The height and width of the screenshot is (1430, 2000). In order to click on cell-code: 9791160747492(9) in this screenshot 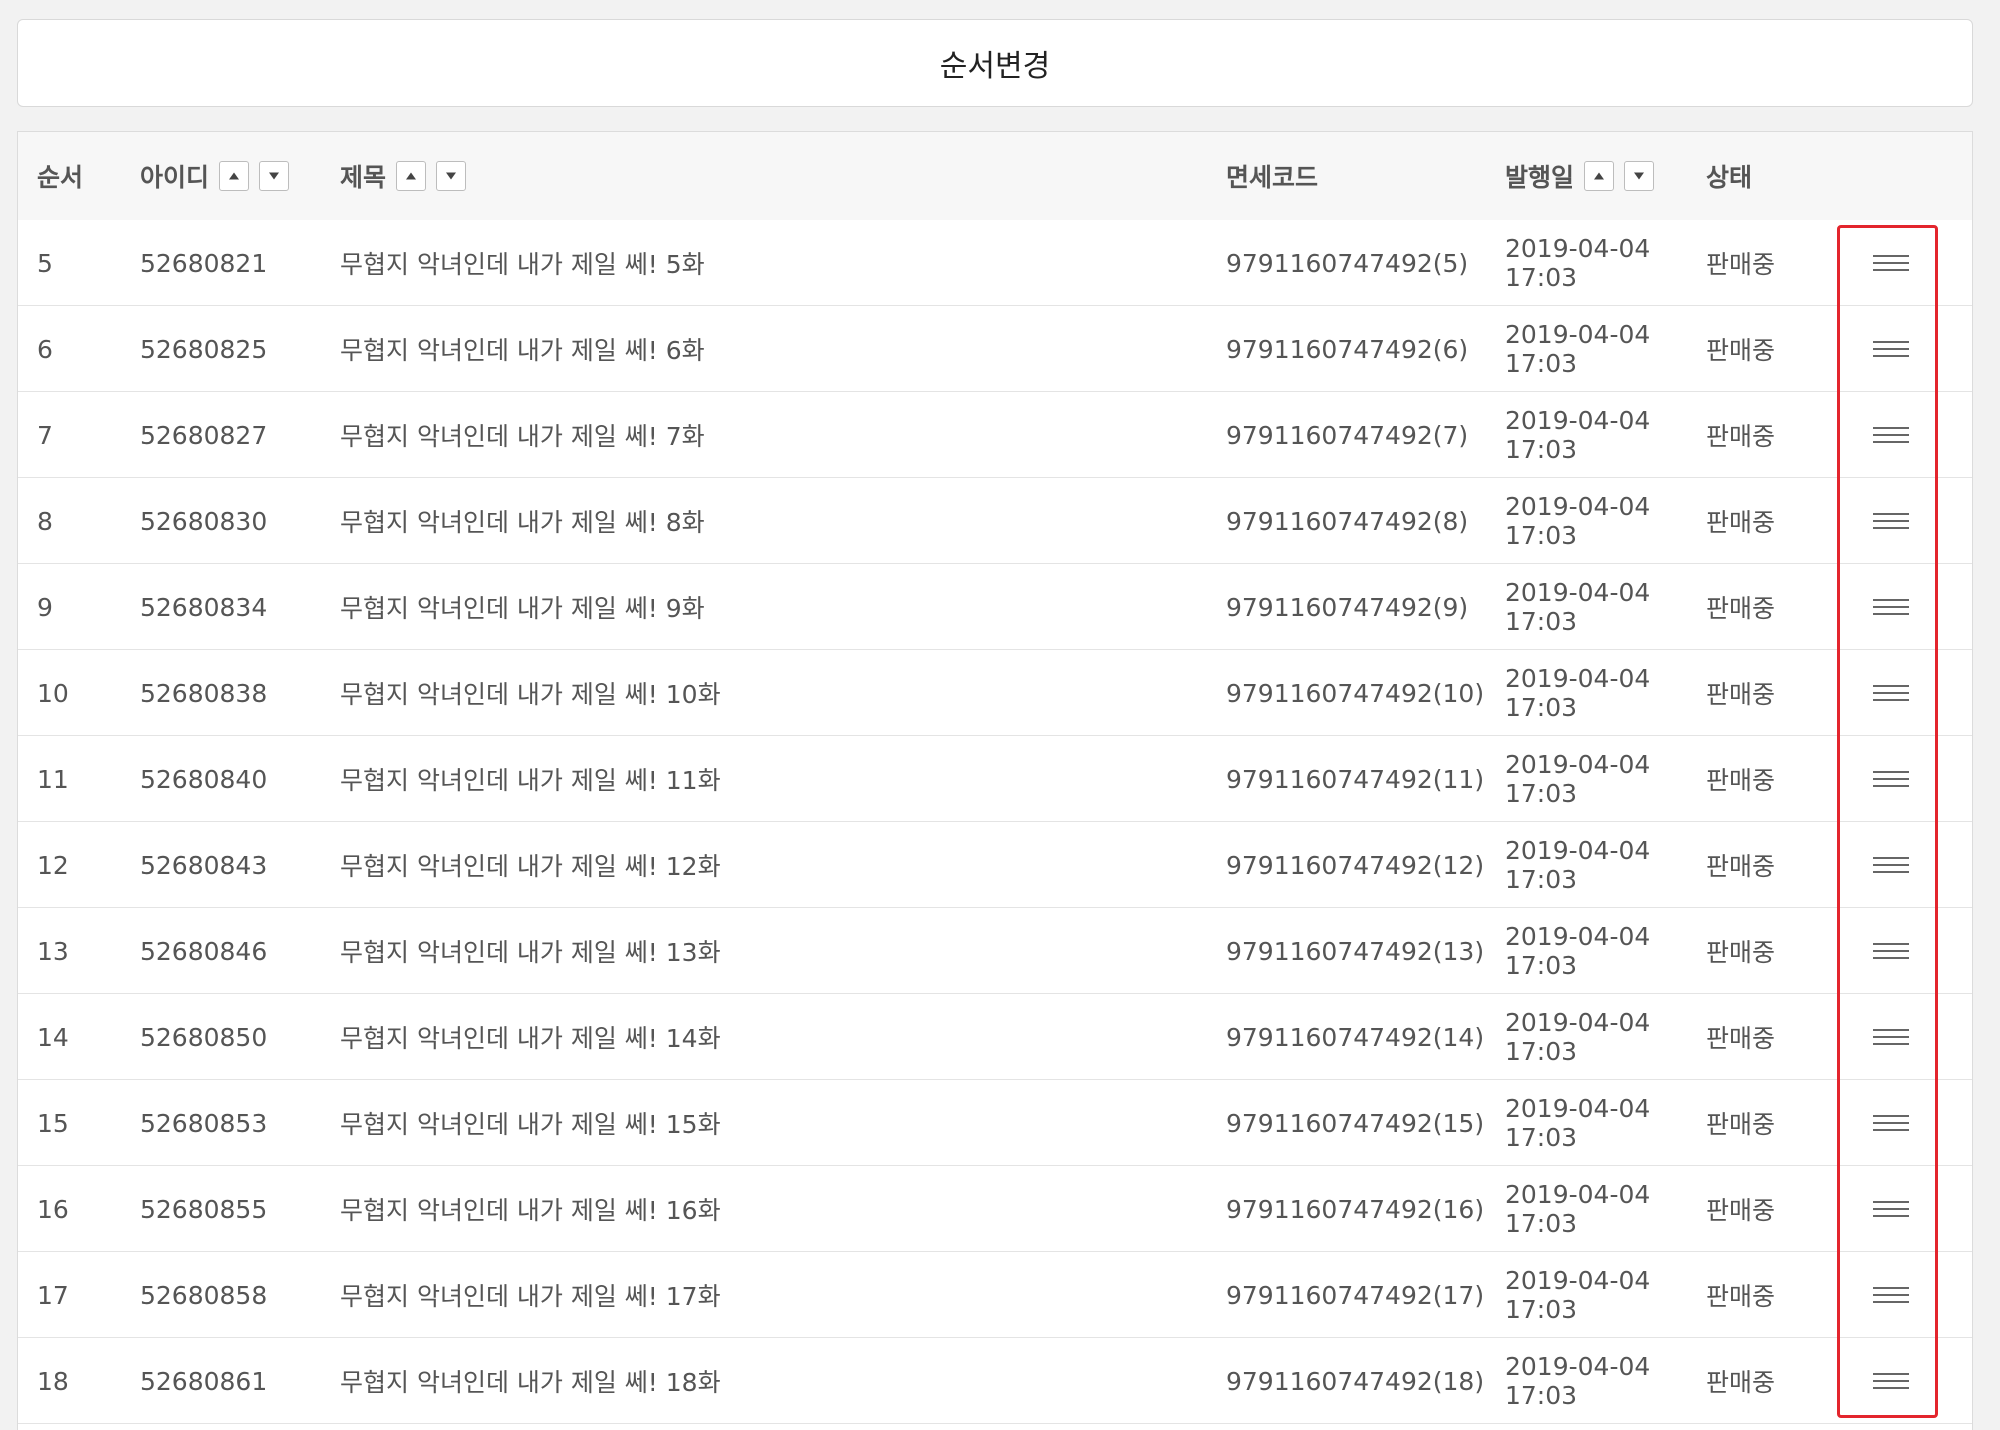, I will do `click(1347, 607)`.